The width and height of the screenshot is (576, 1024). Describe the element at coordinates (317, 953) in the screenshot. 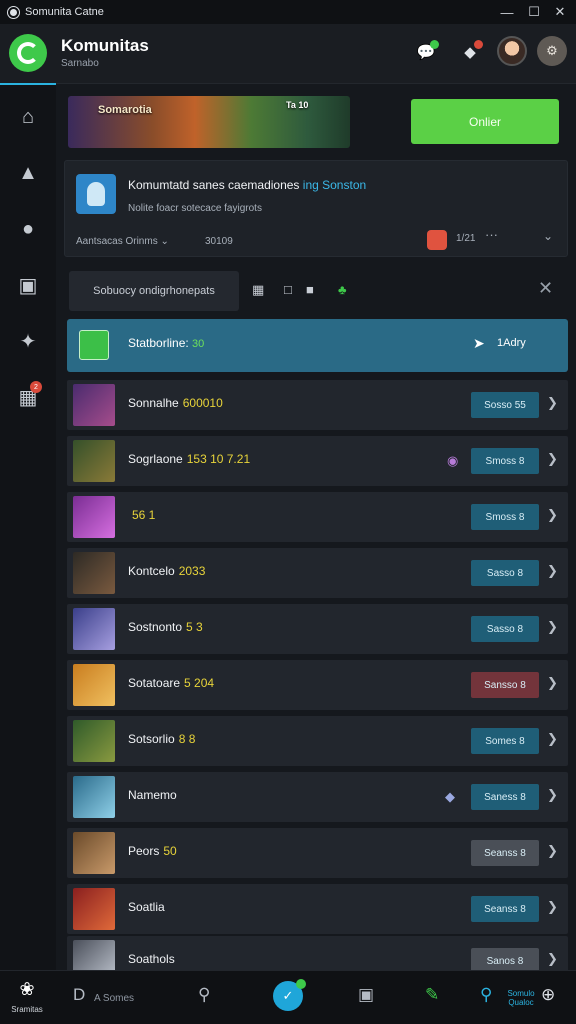

I see `list-item: Soathols Sanos 8 ❯` at that location.